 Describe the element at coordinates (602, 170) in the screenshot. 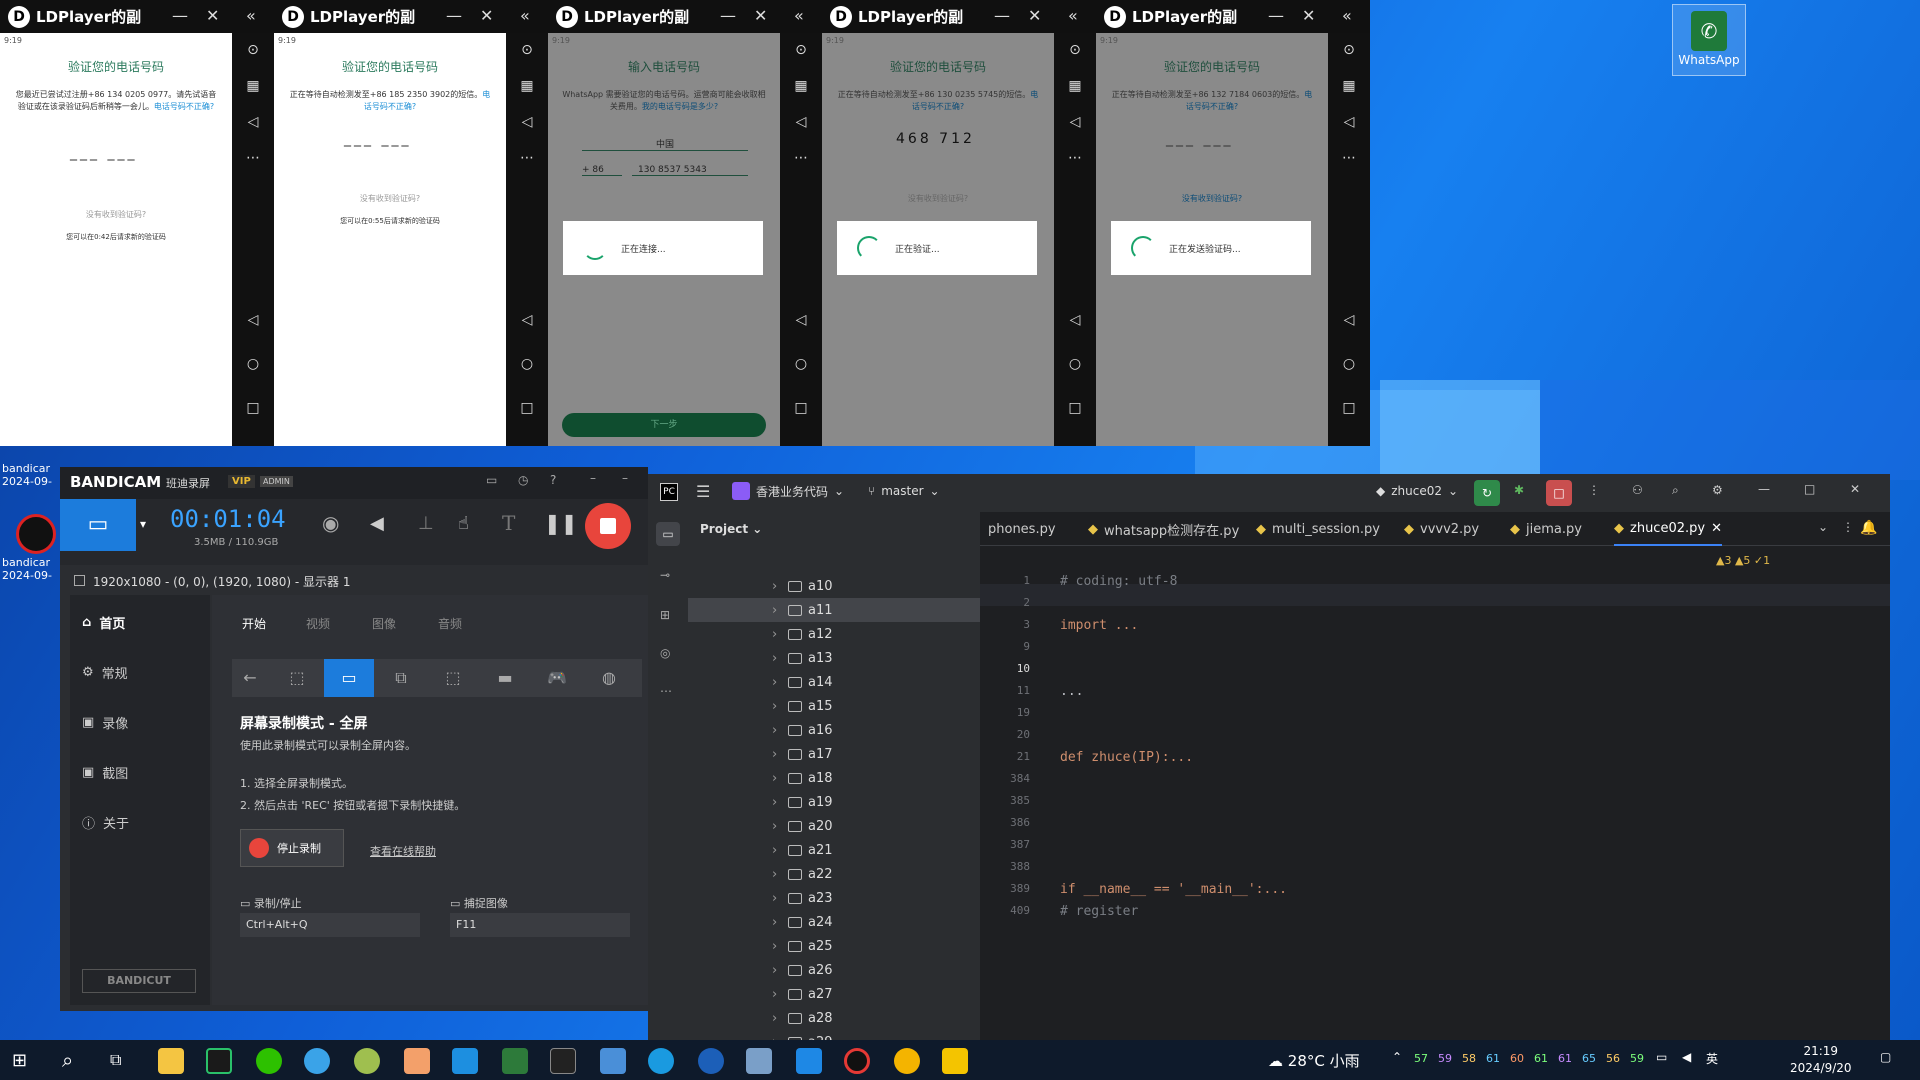

I see `country-code-input: + 86` at that location.